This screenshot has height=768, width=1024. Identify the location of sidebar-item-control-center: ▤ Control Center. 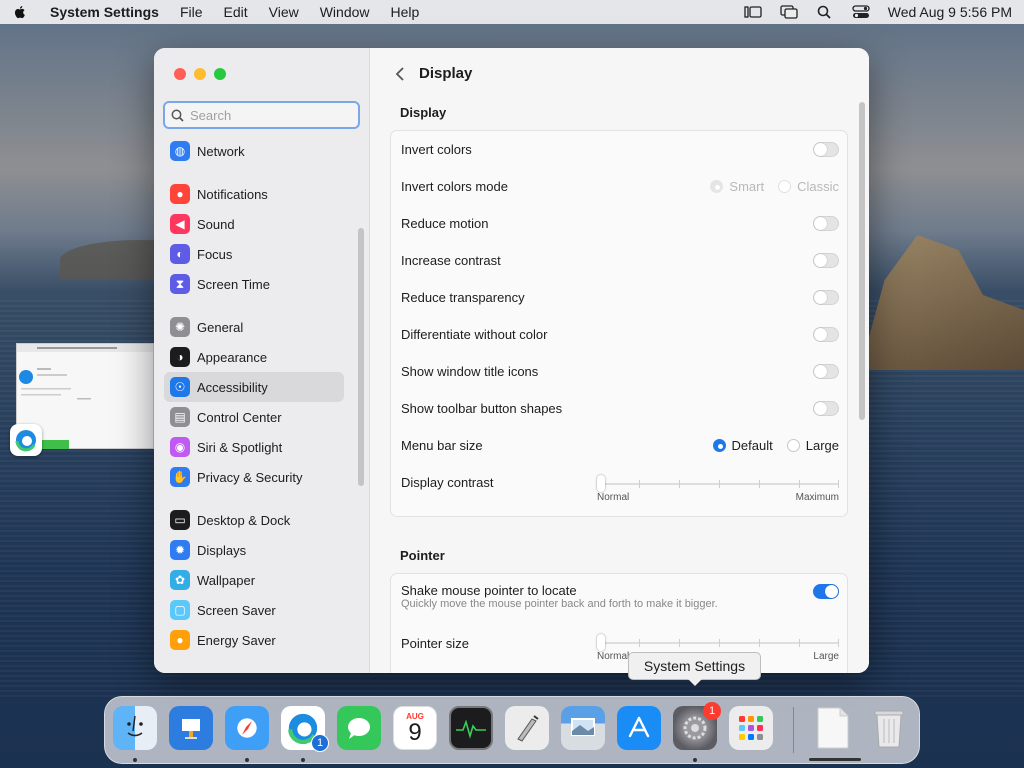
(254, 417).